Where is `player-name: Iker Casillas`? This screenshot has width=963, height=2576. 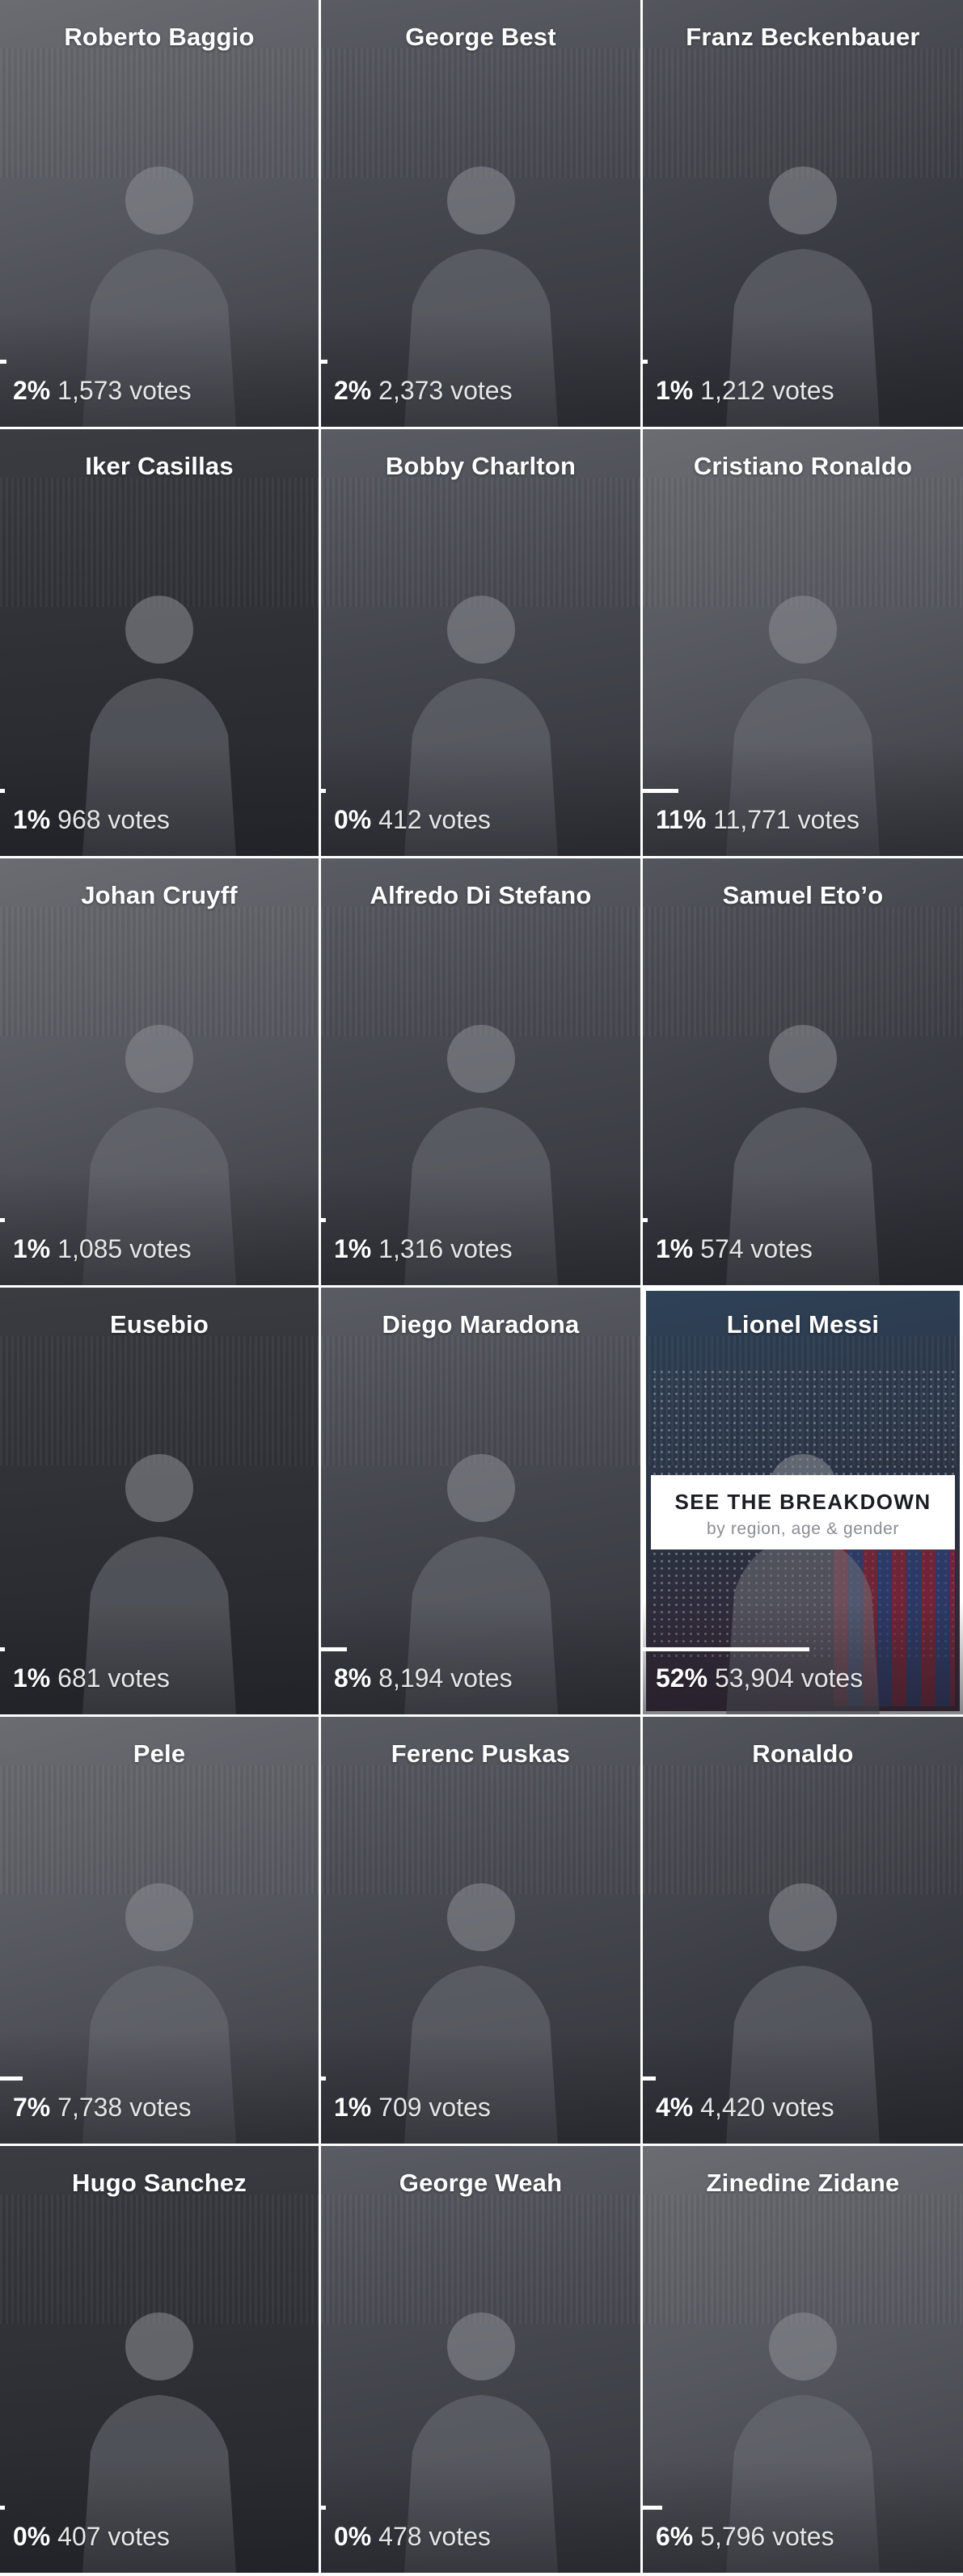 player-name: Iker Casillas is located at coordinates (159, 466).